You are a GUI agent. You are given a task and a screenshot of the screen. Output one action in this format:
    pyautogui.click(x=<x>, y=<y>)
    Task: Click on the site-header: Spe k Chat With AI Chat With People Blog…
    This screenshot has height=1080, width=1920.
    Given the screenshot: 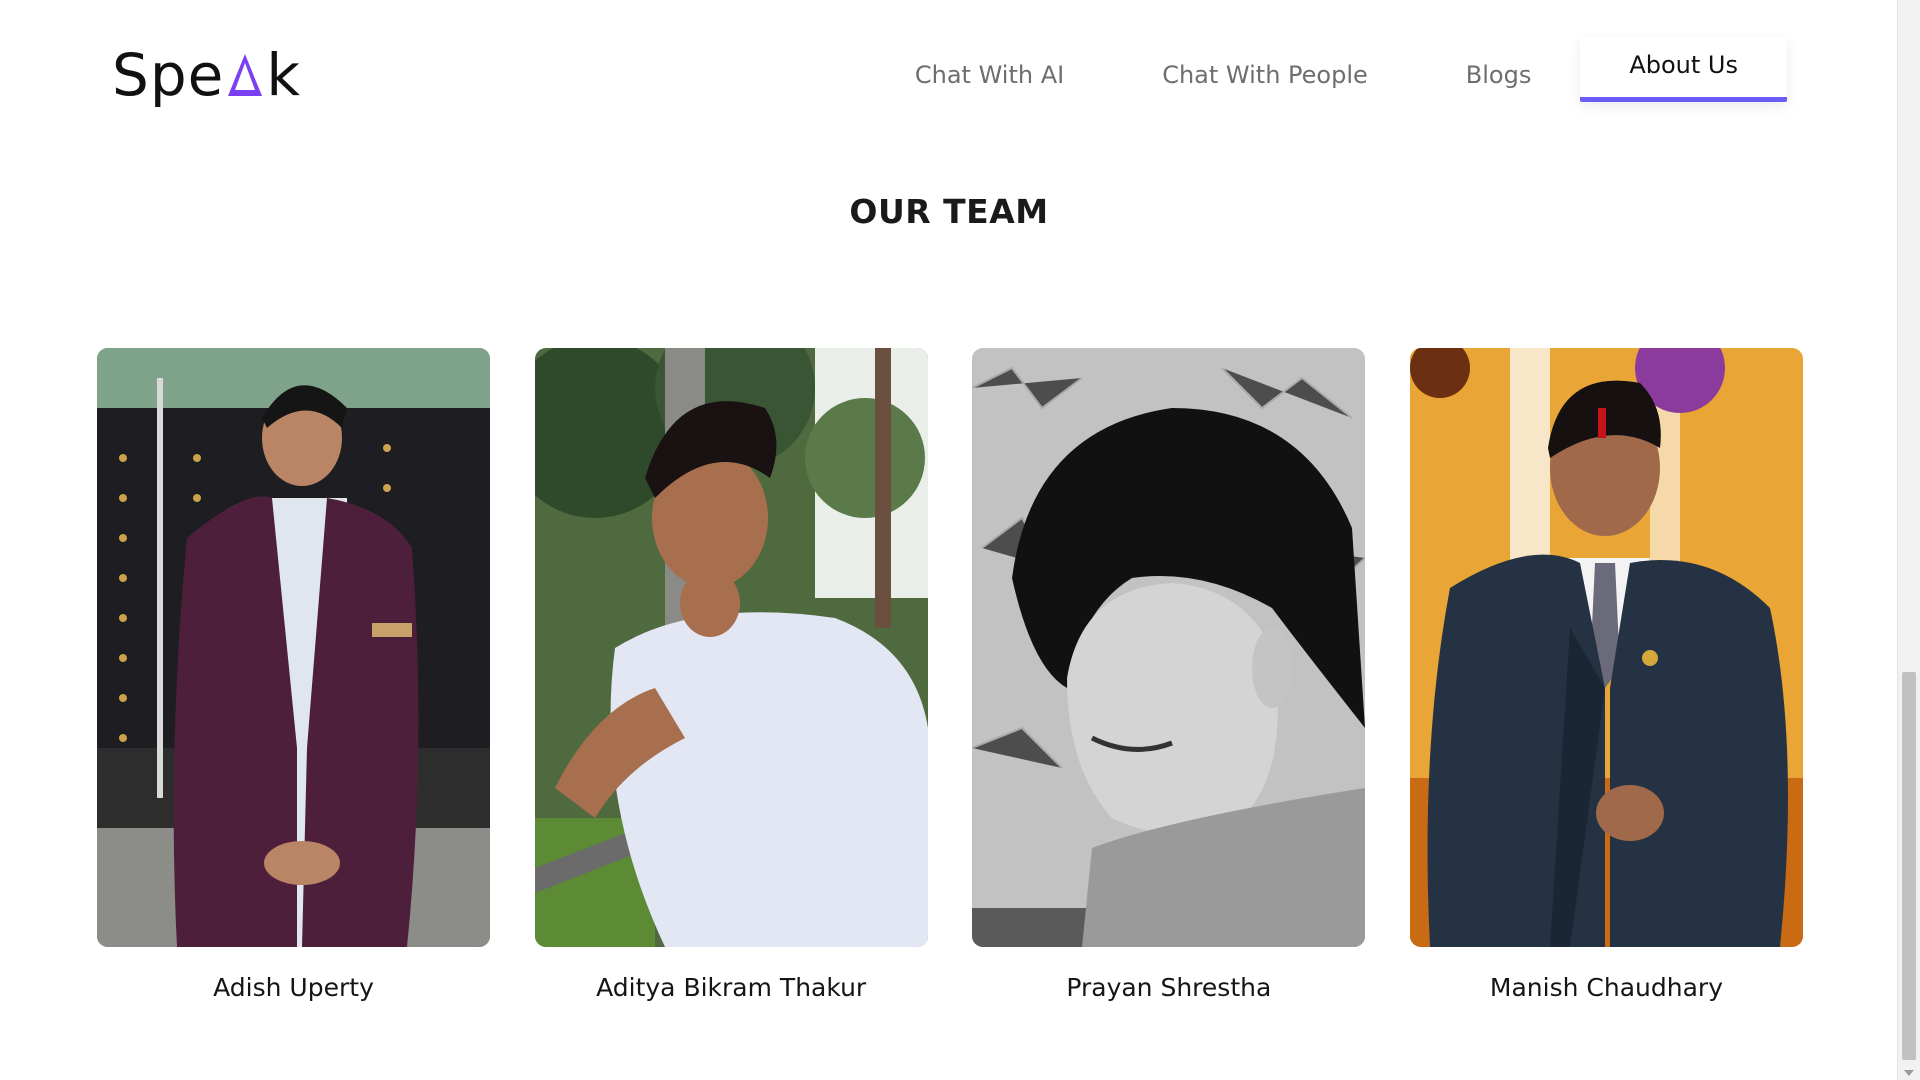 What is the action you would take?
    pyautogui.click(x=949, y=70)
    